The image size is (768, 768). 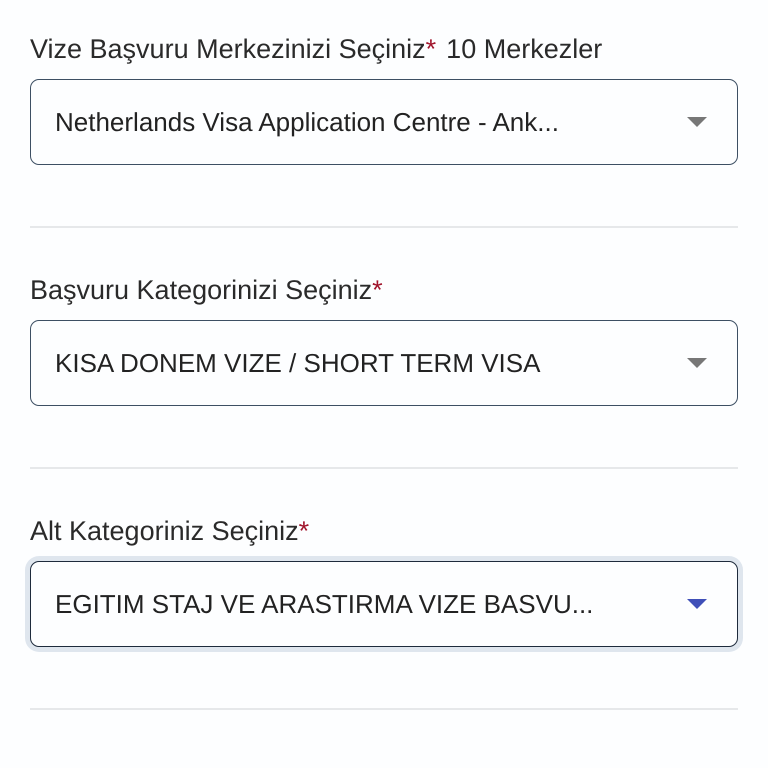 What do you see at coordinates (524, 49) in the screenshot?
I see `centre-count: 10 Merkezler` at bounding box center [524, 49].